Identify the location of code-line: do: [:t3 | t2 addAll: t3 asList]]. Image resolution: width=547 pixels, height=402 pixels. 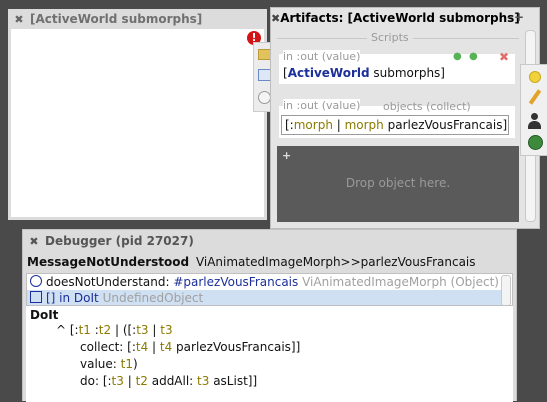
(169, 381).